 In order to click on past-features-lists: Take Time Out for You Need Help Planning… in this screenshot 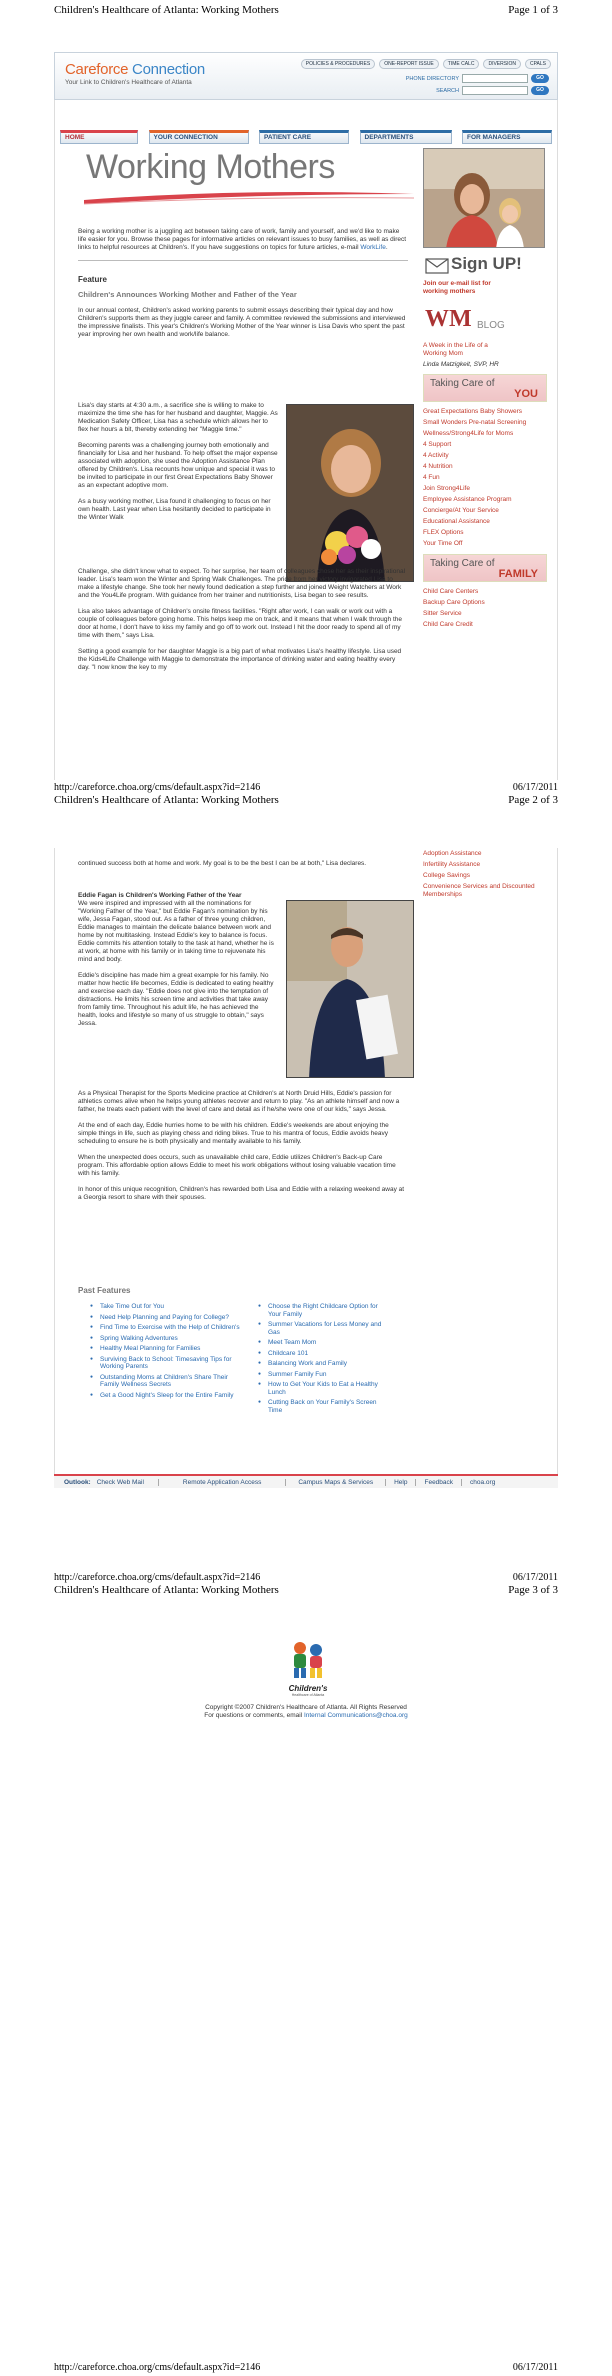, I will do `click(243, 1360)`.